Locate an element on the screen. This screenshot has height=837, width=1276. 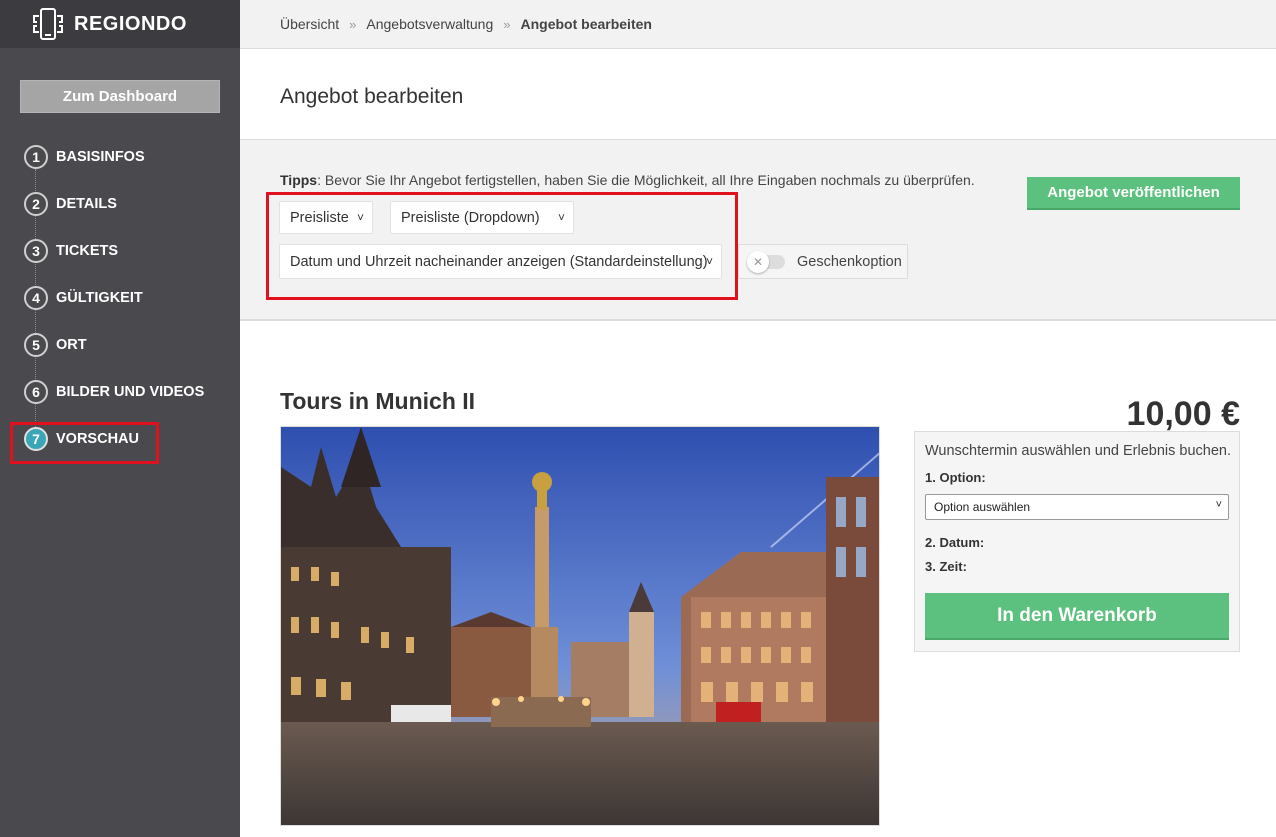
option-label: 1. Option: is located at coordinates (955, 477).